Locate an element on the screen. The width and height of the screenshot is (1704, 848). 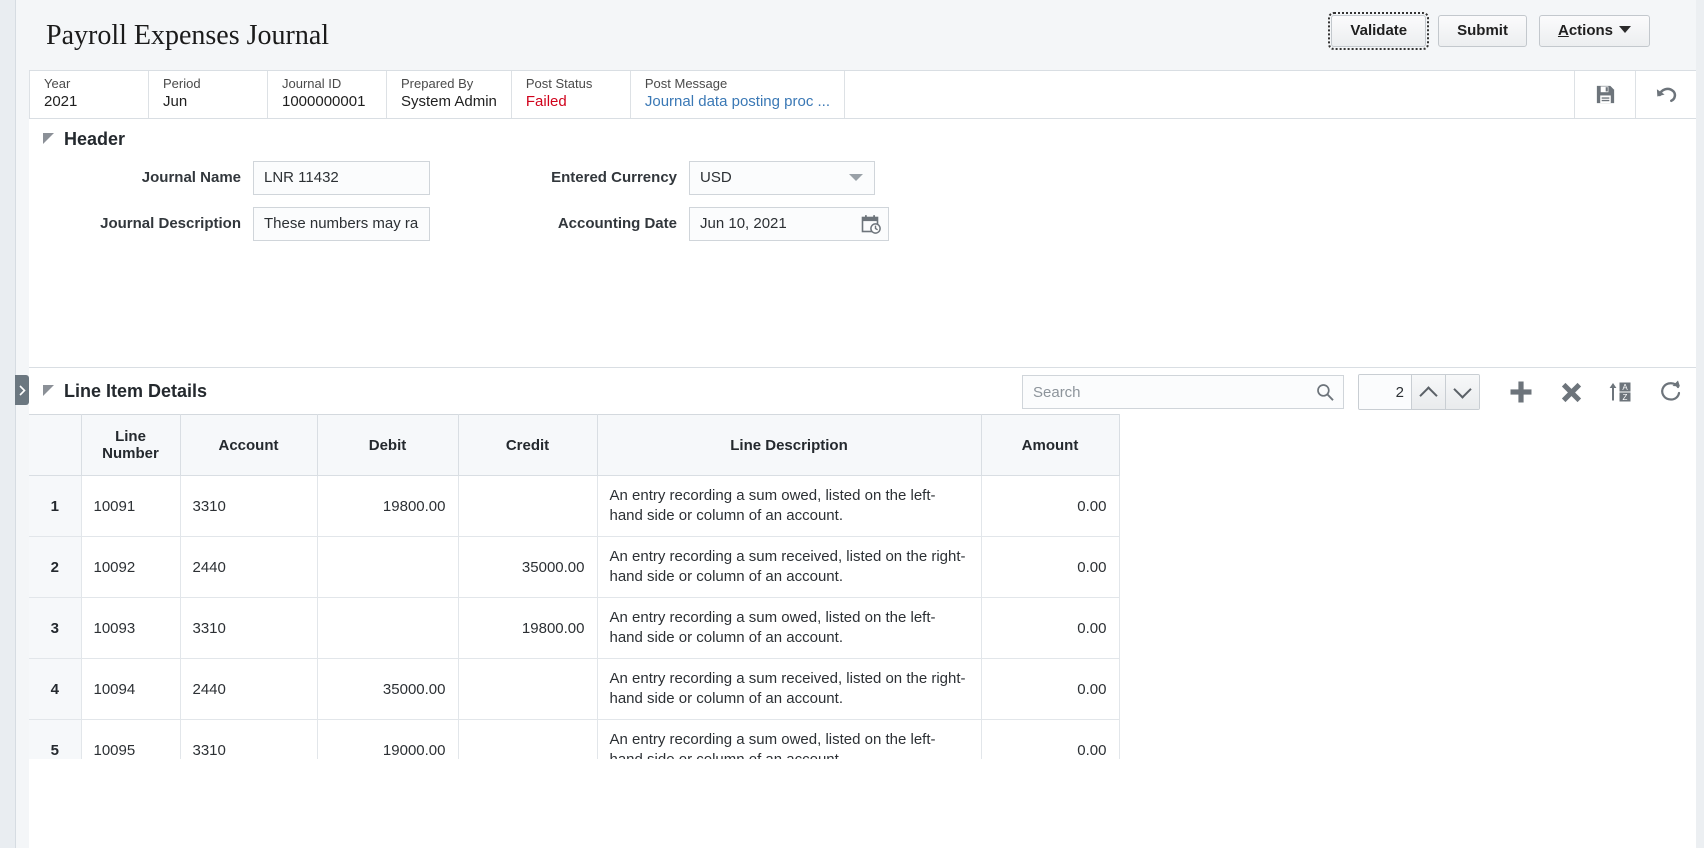
column-header-line-number: Line Number is located at coordinates (130, 445).